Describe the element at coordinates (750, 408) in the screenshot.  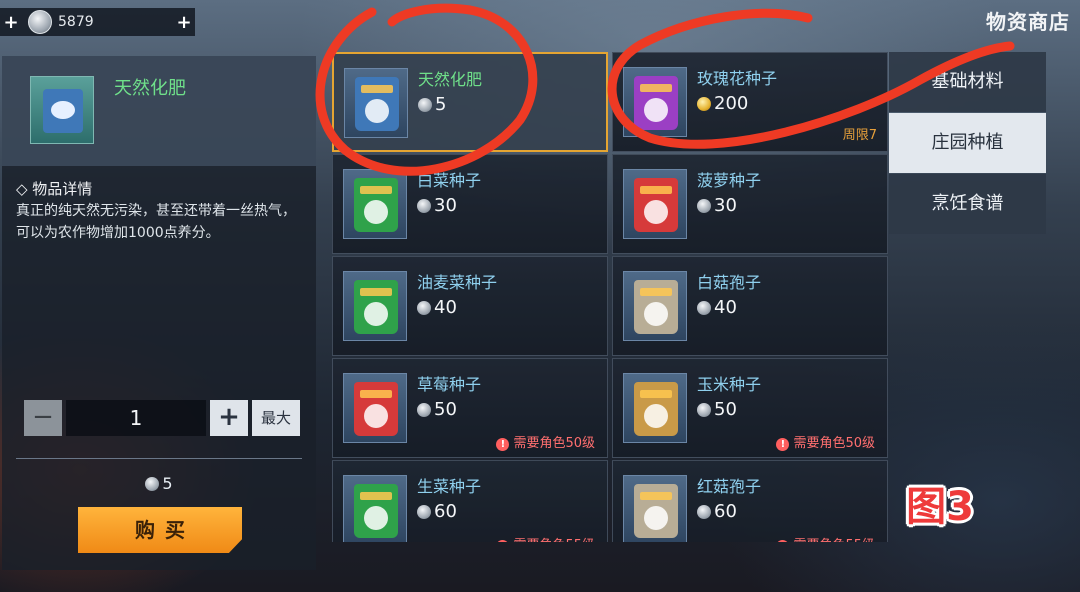
I see `shop-item-card: 玉米种子 50! 需要角色50级` at that location.